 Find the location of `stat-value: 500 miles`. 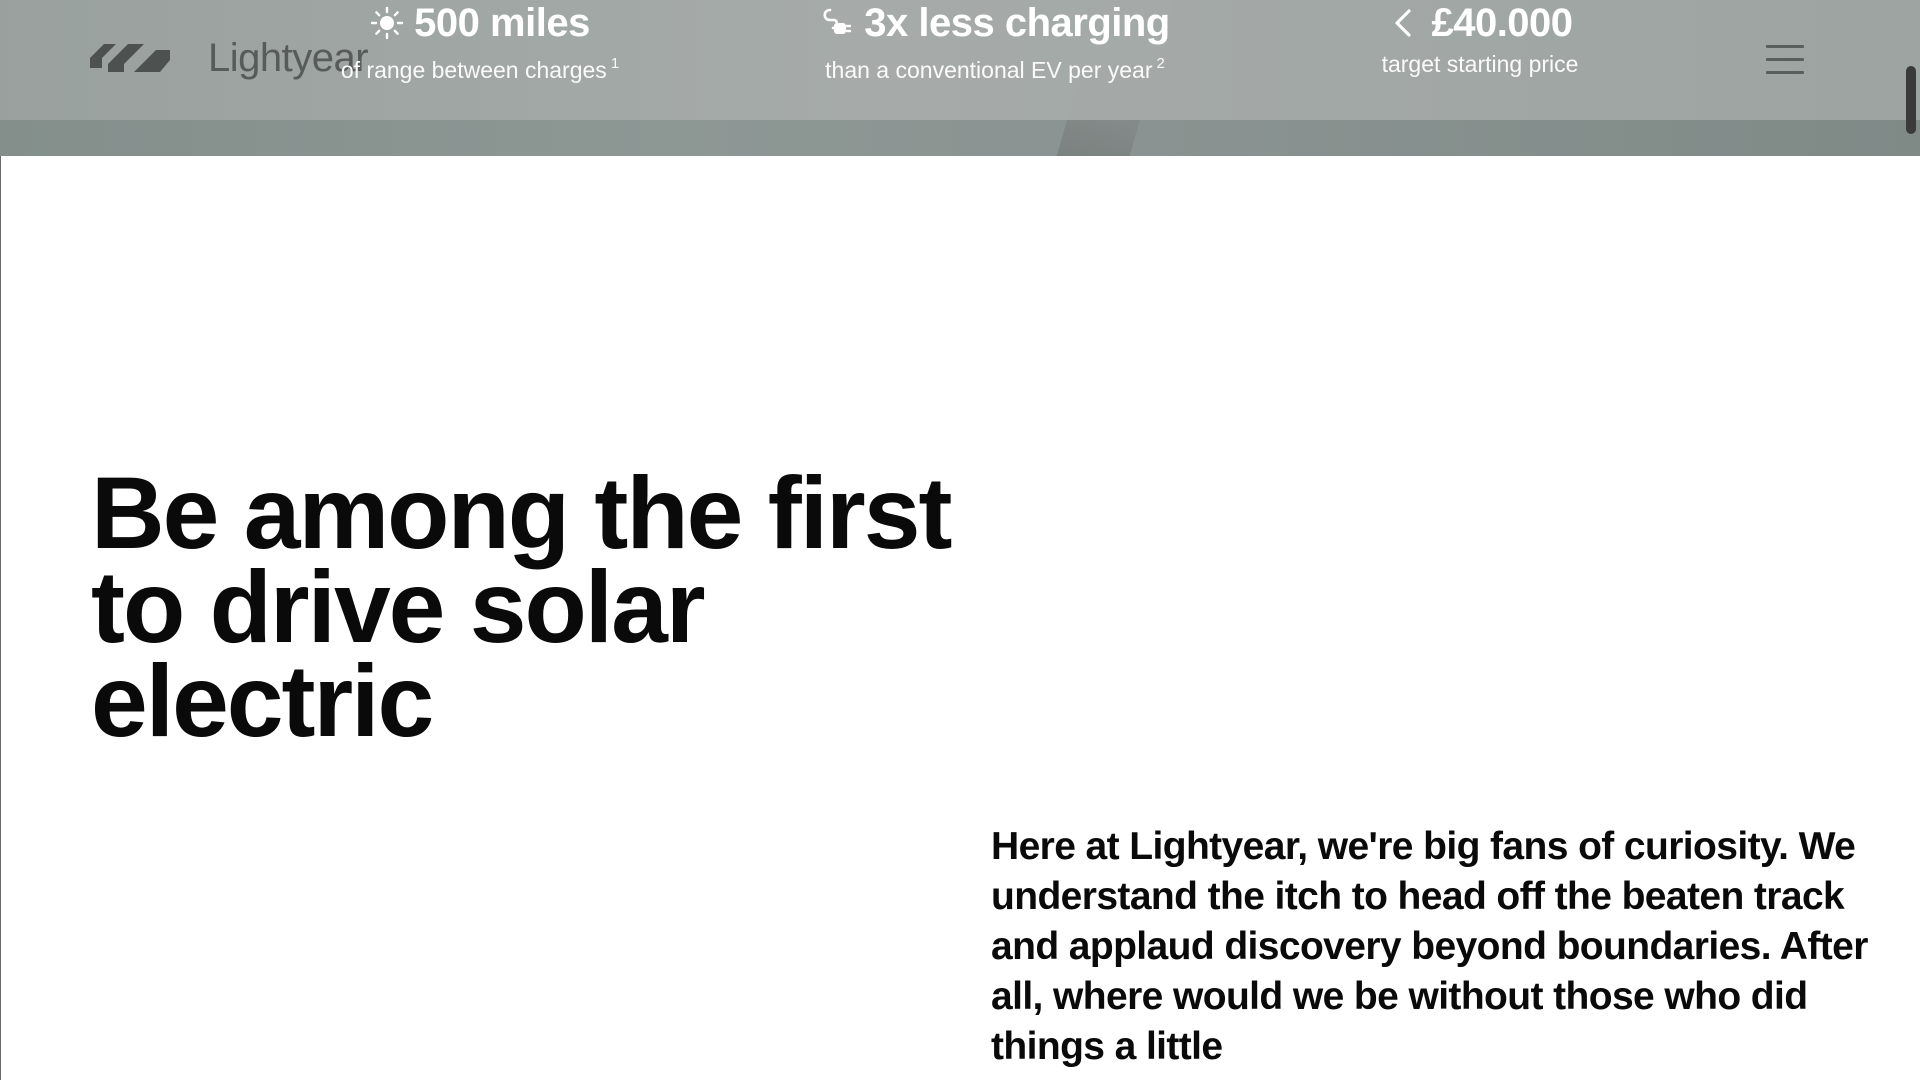

stat-value: 500 miles is located at coordinates (502, 23).